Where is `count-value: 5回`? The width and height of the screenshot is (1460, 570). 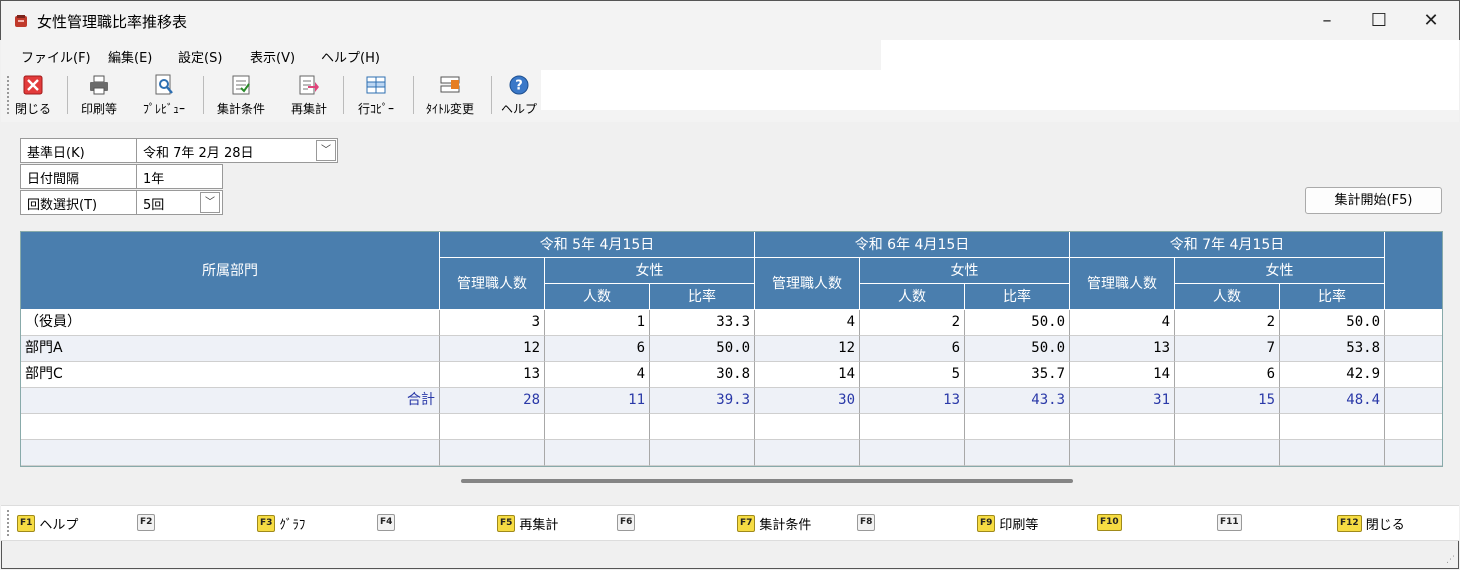
count-value: 5回 is located at coordinates (153, 203).